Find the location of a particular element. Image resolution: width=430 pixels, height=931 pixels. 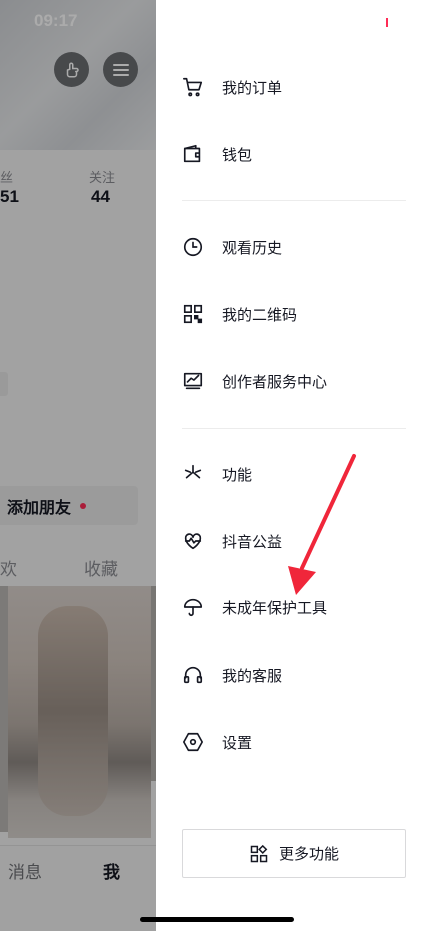

menu-item-label: 我的二维码 is located at coordinates (260, 314).